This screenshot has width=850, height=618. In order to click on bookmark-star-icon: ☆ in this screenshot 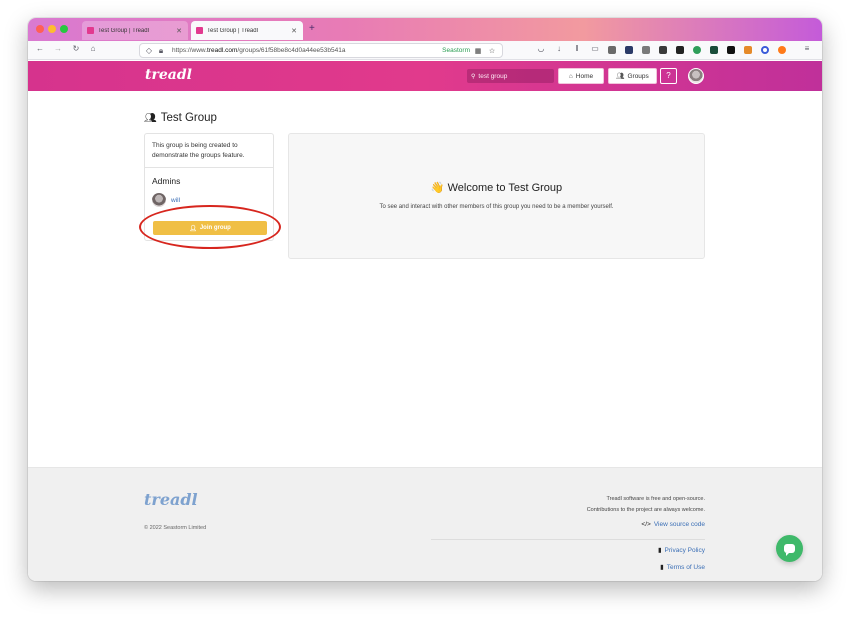, I will do `click(492, 51)`.